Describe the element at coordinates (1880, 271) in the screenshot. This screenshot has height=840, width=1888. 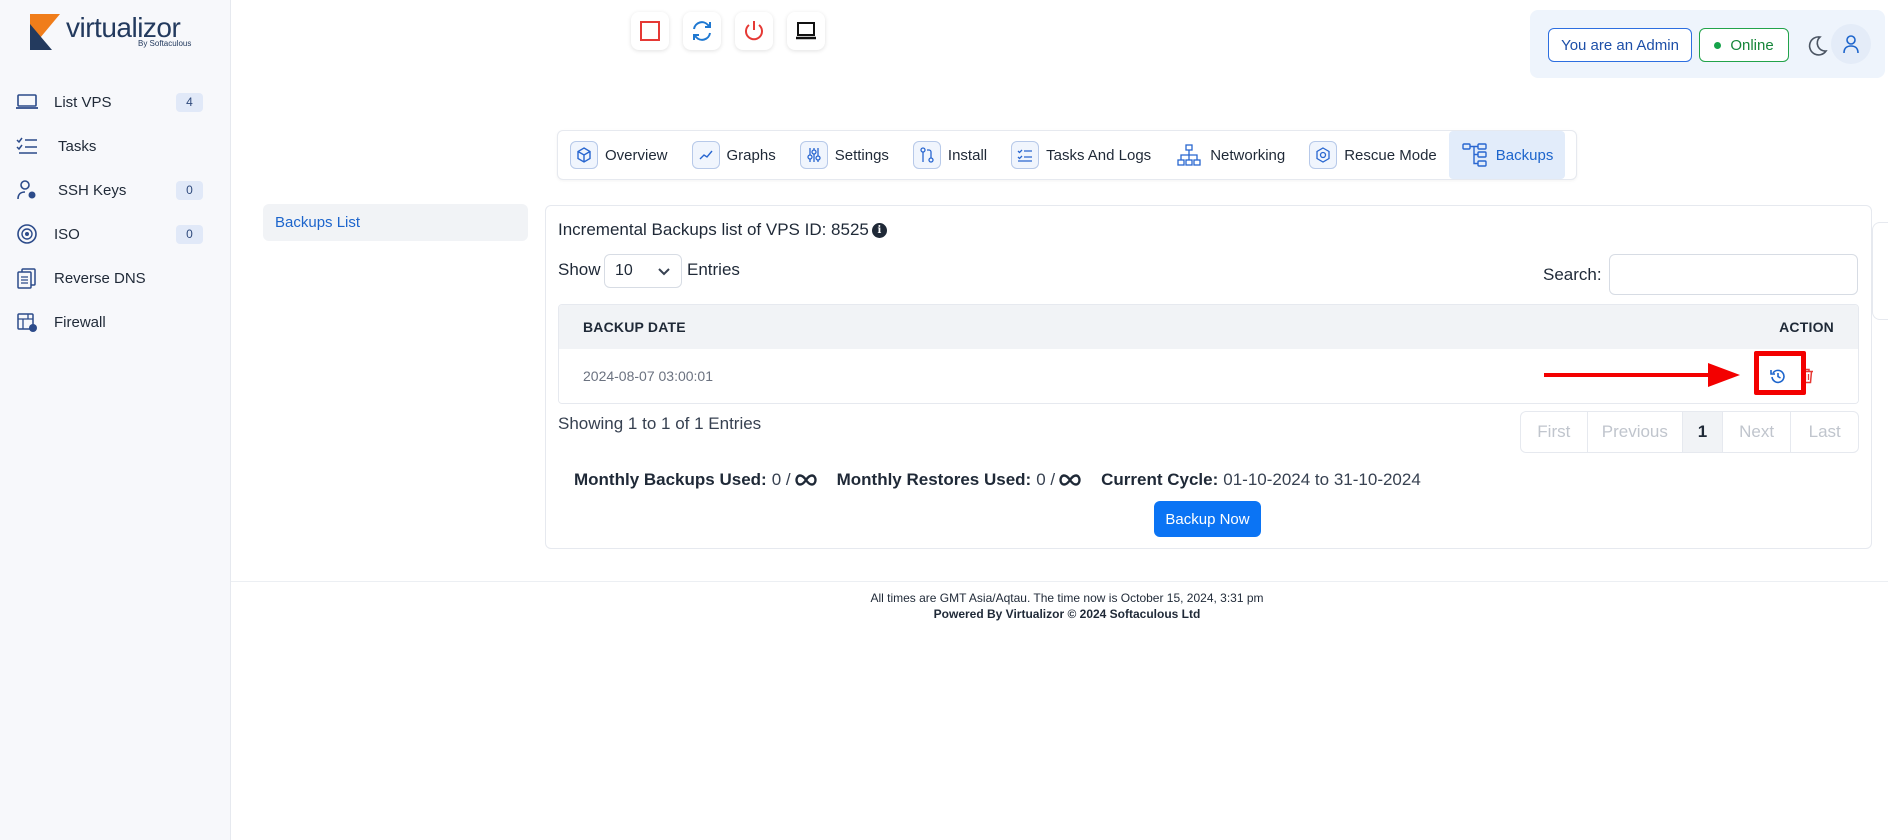
I see `side-collapse-handle` at that location.